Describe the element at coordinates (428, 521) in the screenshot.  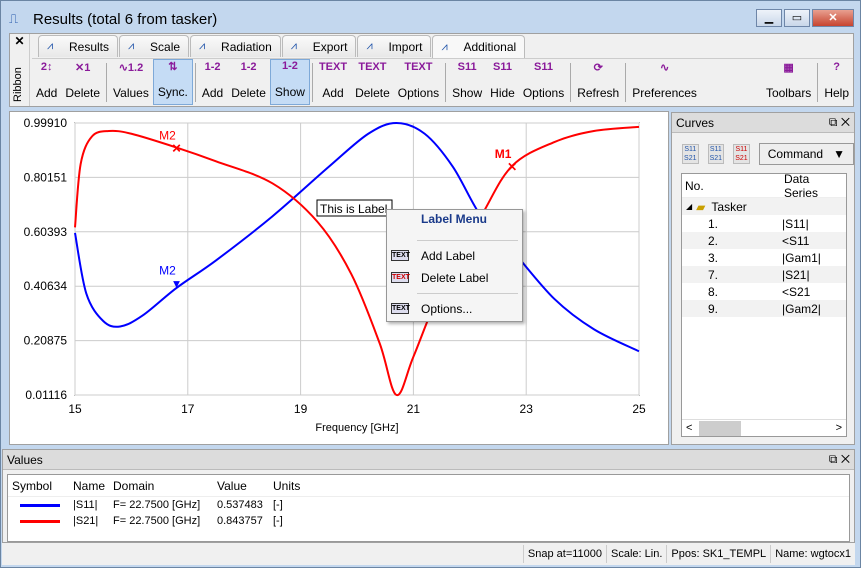
I see `table-row: |S21| F= 22.7500 [GHz] 0.843757 [-]` at that location.